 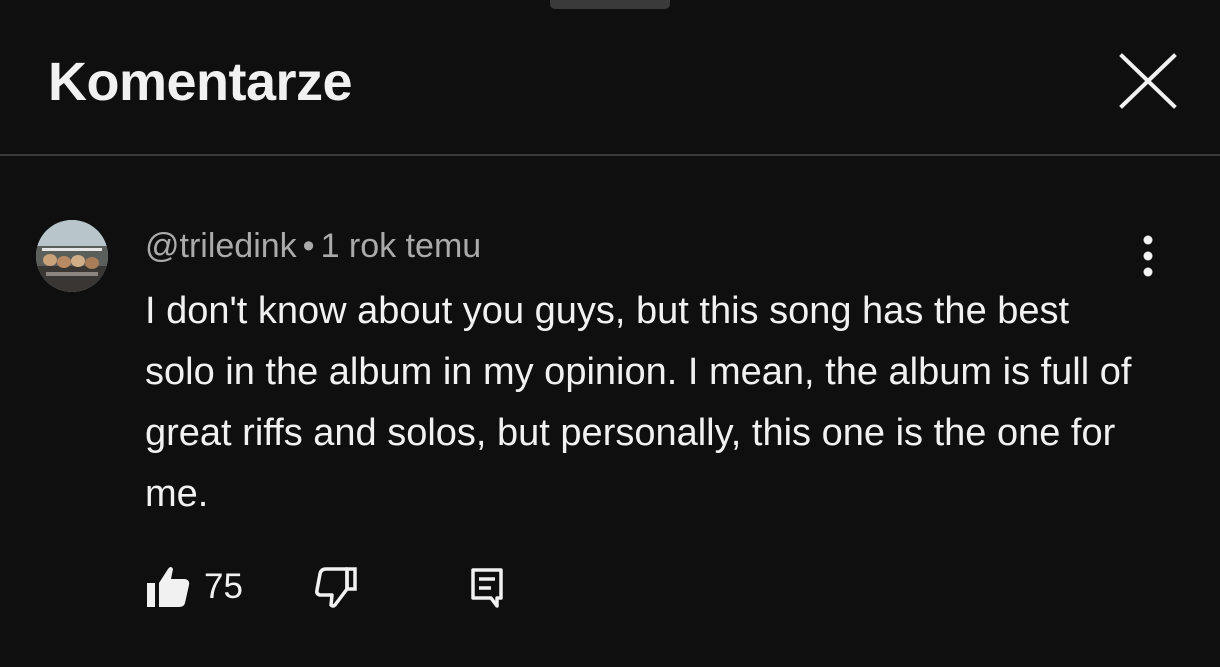 I want to click on close-icon, so click(x=1148, y=81).